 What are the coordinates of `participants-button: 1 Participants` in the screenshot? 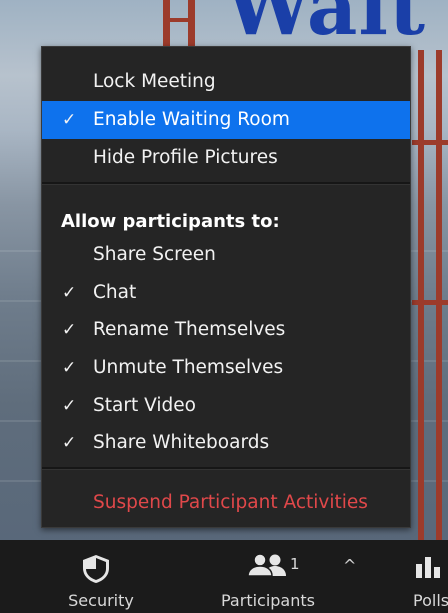 It's located at (268, 576).